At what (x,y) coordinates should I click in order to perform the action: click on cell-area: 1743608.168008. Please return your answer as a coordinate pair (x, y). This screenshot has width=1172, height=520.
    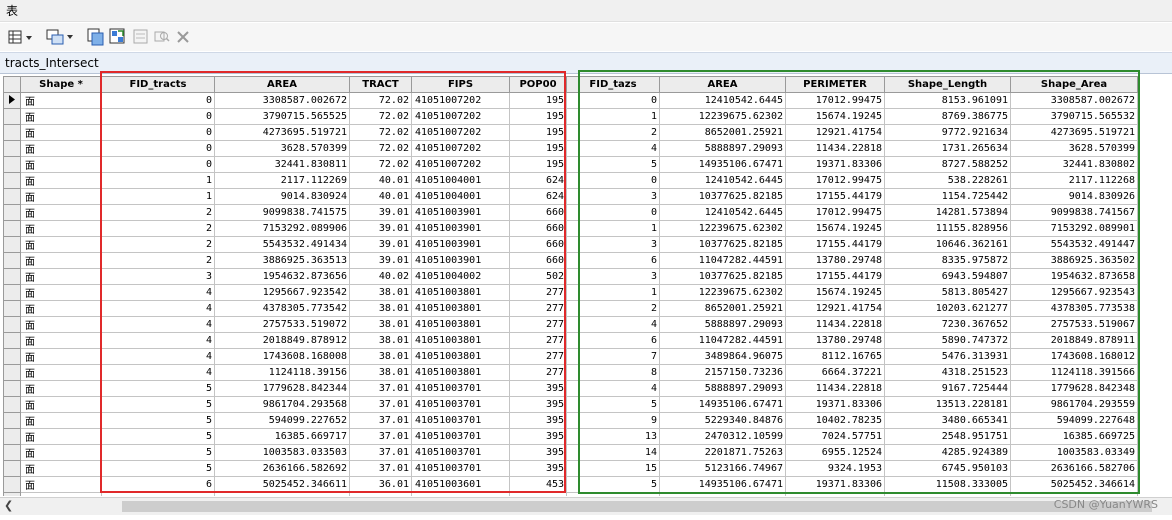
    Looking at the image, I should click on (282, 356).